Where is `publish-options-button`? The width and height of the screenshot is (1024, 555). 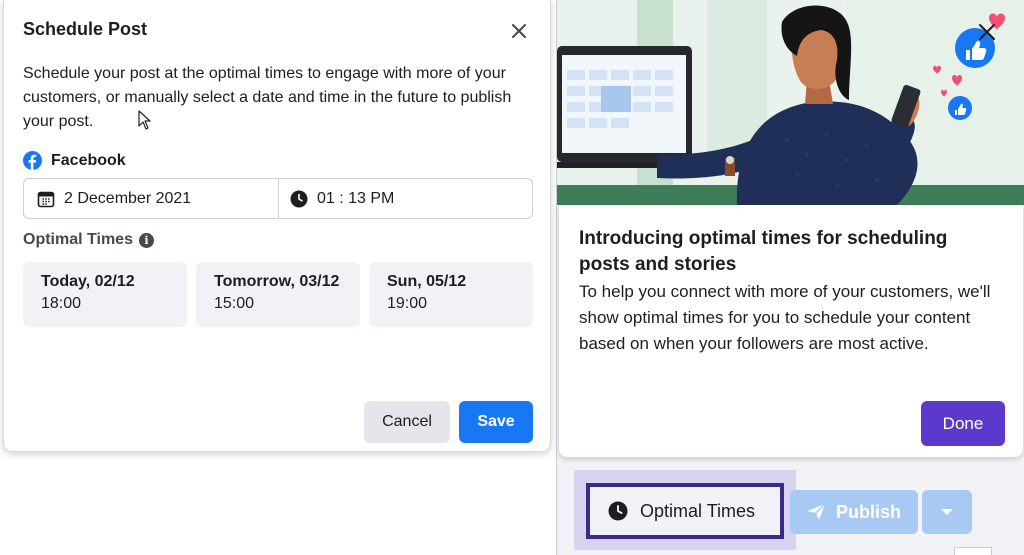 publish-options-button is located at coordinates (947, 512).